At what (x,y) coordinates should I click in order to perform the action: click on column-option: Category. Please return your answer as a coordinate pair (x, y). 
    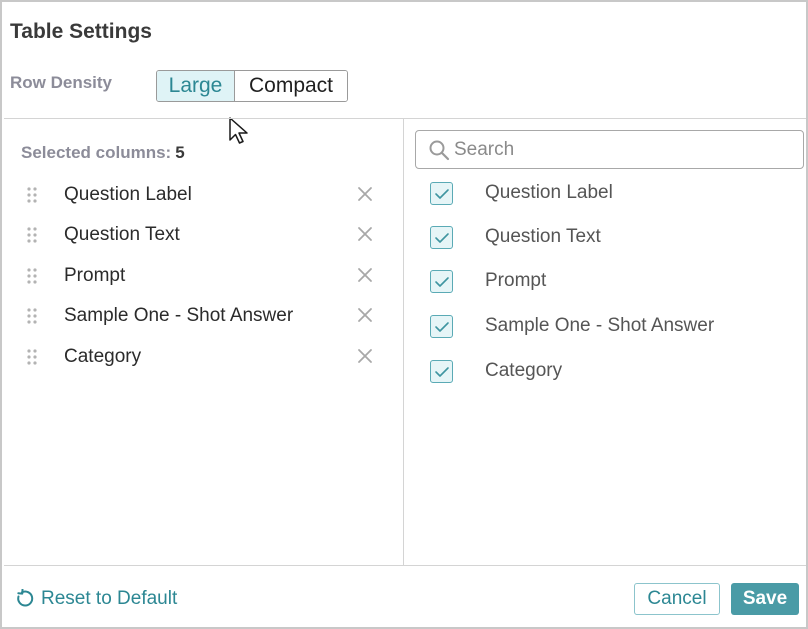
    Looking at the image, I should click on (610, 372).